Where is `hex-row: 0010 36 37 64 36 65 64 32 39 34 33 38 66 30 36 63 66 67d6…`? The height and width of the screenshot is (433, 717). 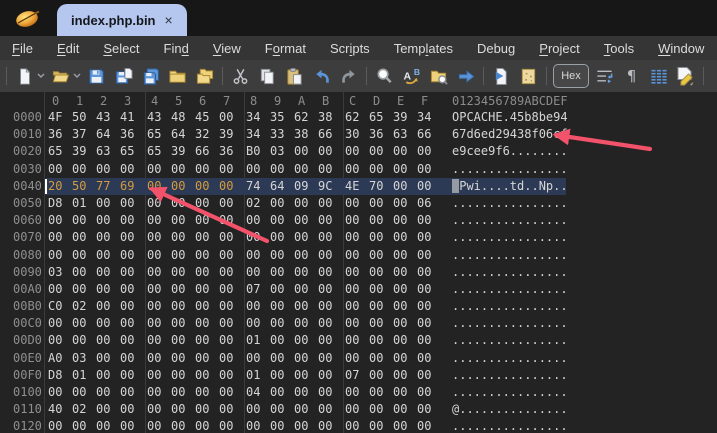 hex-row: 0010 36 37 64 36 65 64 32 39 34 33 38 66 30 36 63 66 67d6… is located at coordinates (358, 134).